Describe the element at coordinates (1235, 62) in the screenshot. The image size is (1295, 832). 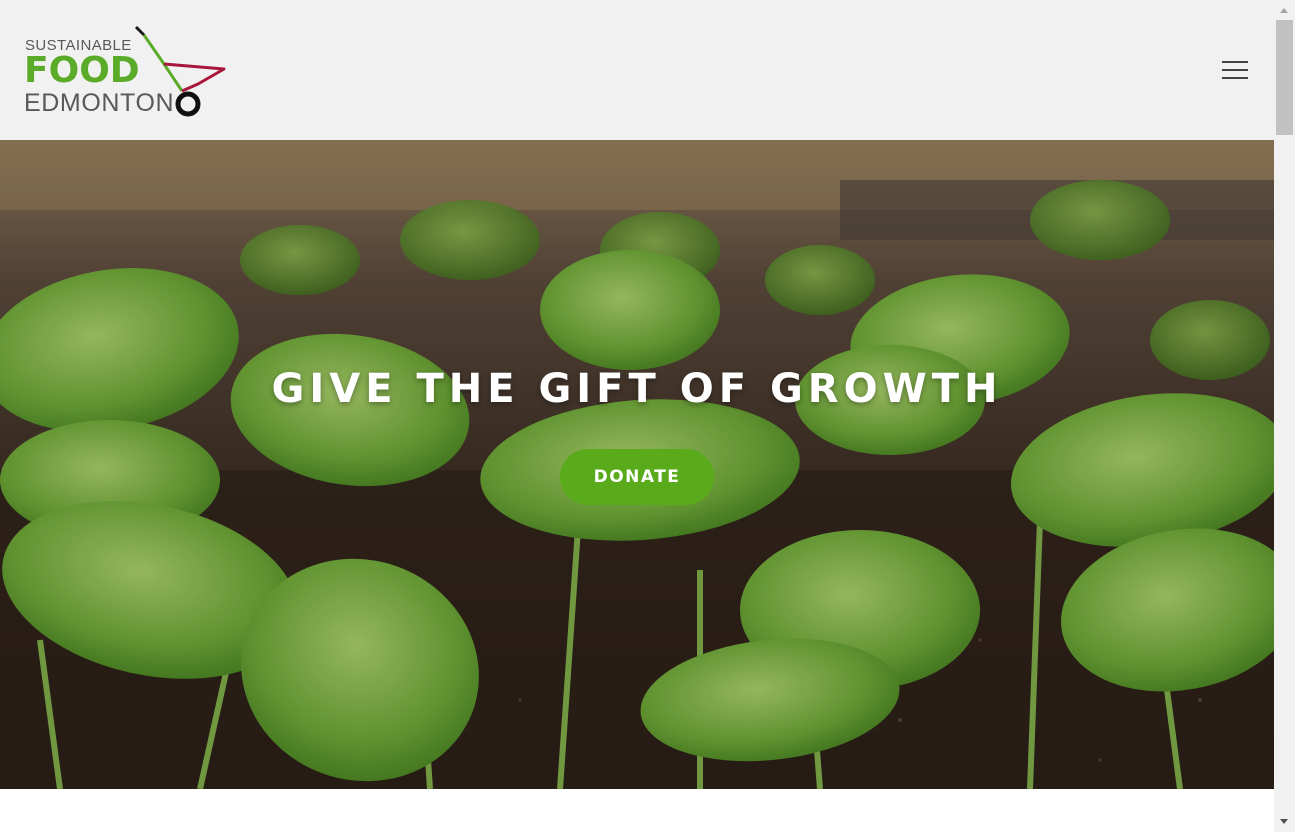
I see `menu-bar-top` at that location.